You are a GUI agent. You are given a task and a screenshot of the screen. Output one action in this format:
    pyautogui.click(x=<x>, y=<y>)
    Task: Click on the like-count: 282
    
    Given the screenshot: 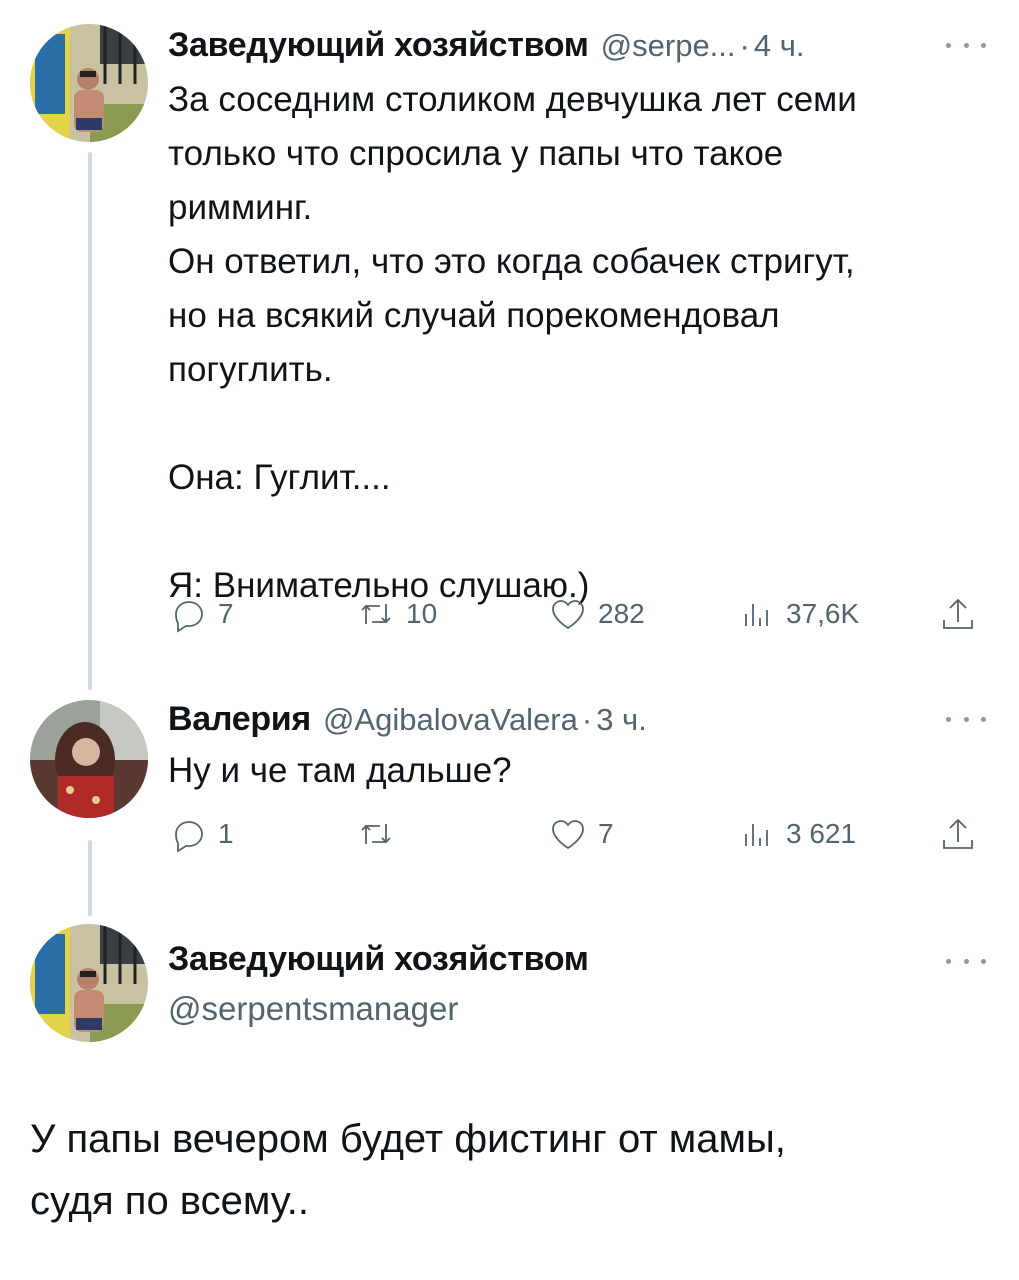 What is the action you would take?
    pyautogui.click(x=621, y=613)
    